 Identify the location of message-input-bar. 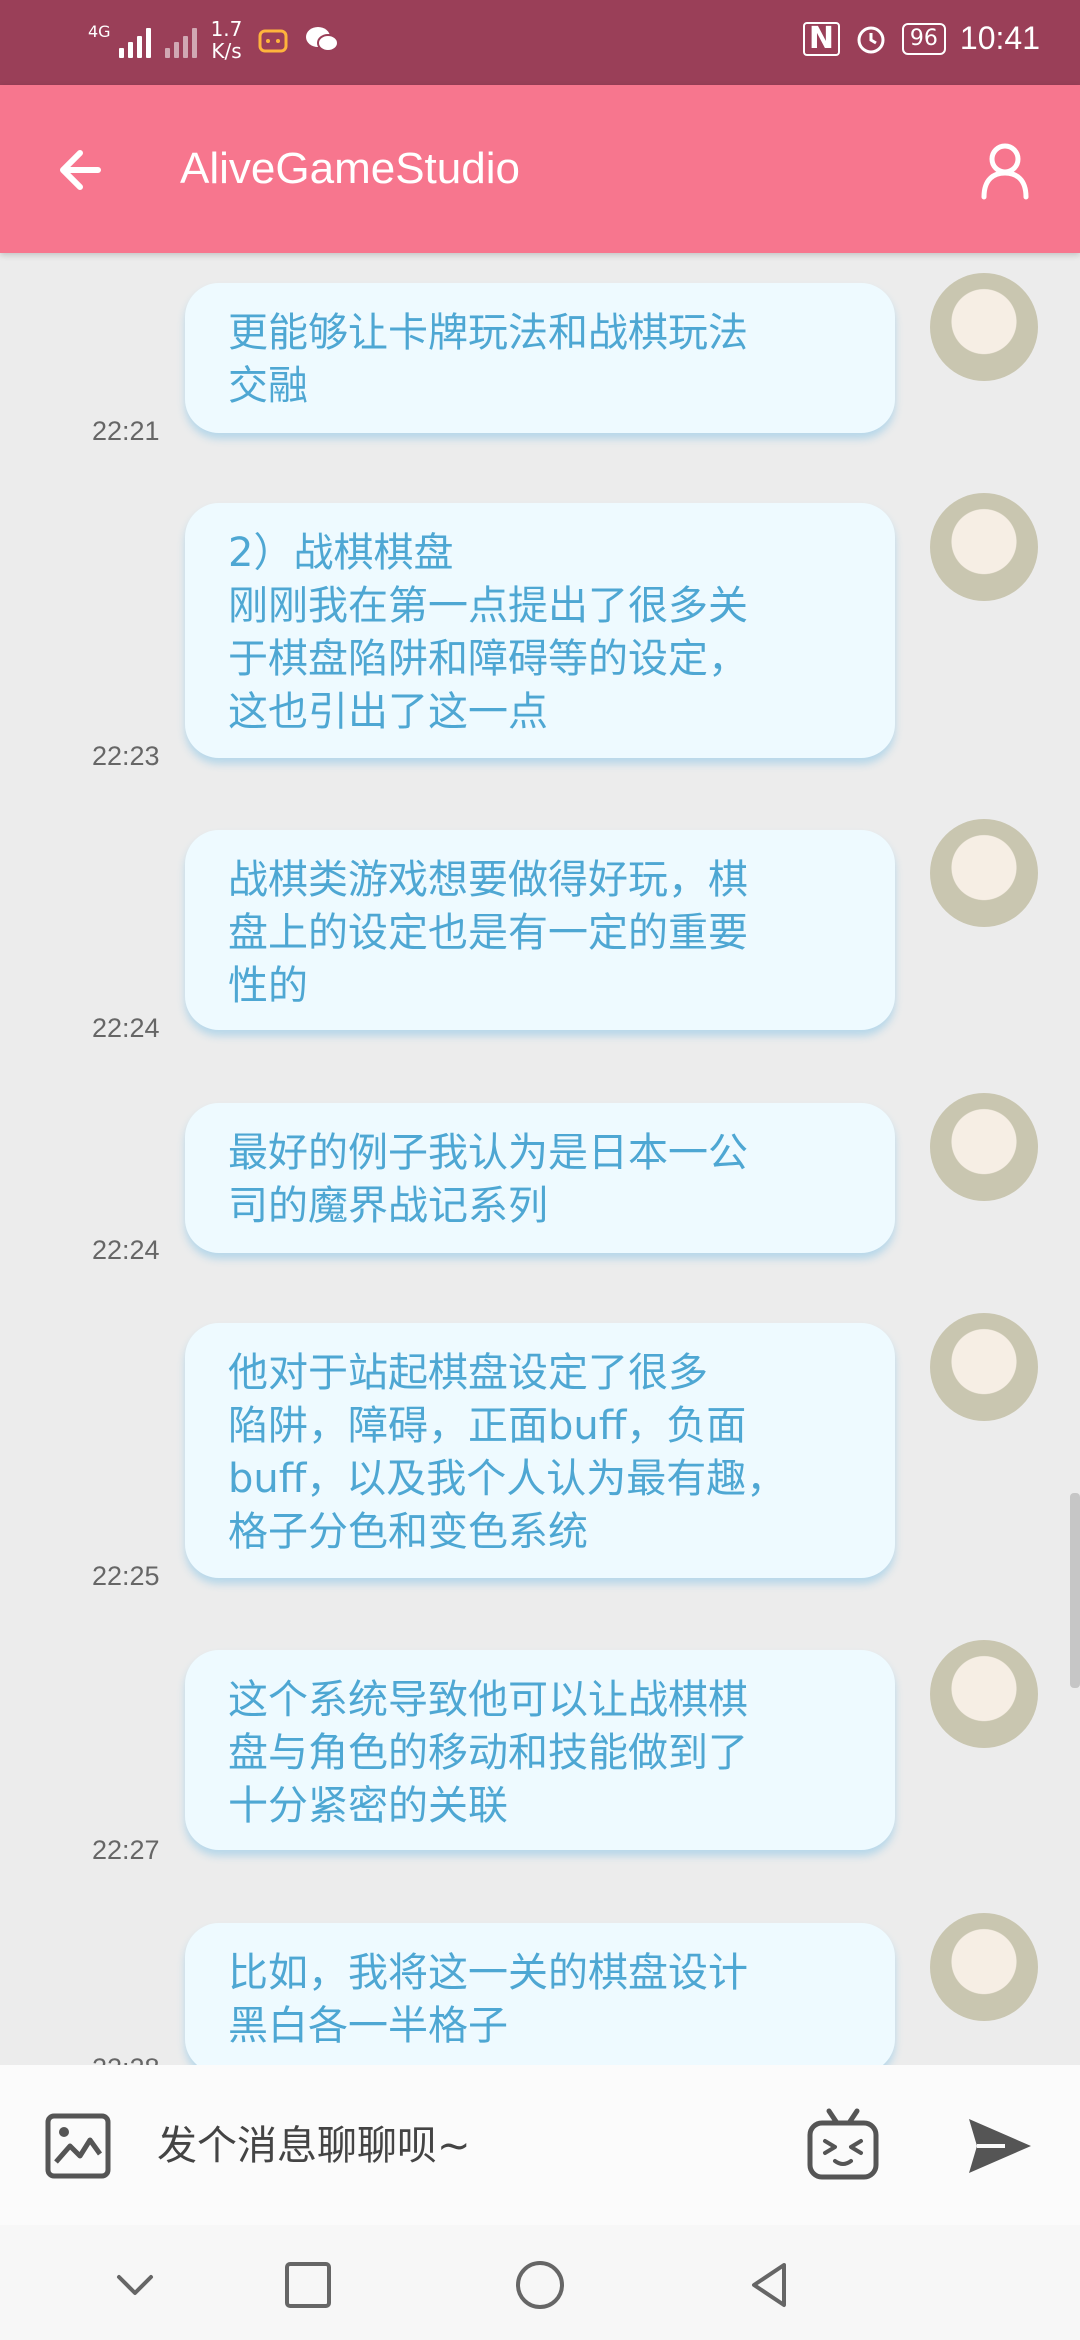
(540, 2145).